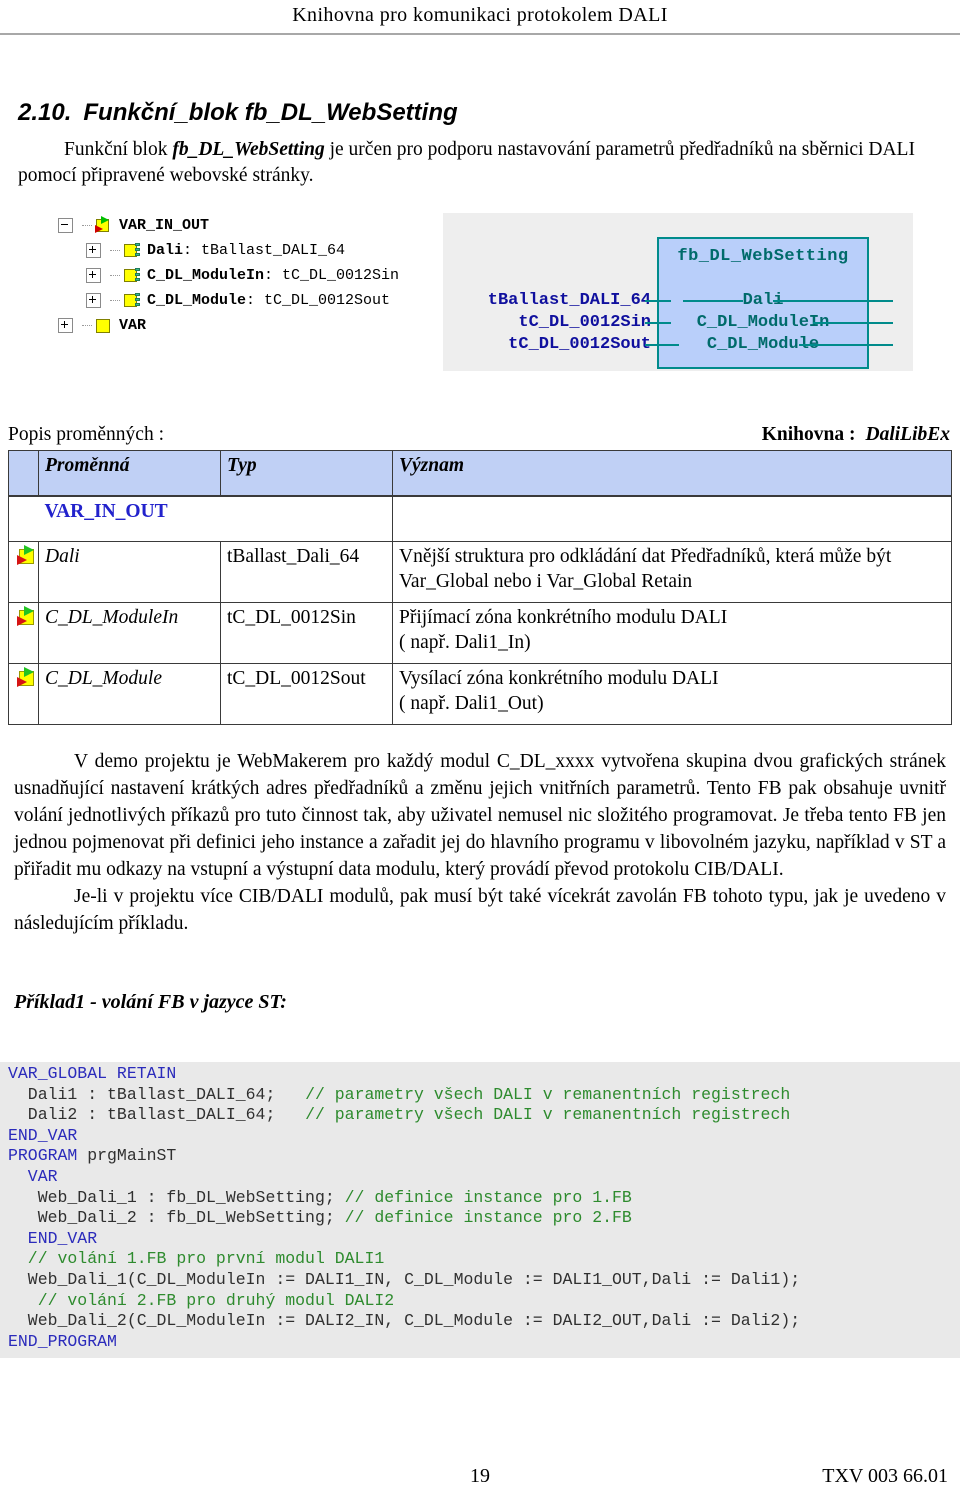  What do you see at coordinates (103, 325) in the screenshot?
I see `variable-icon` at bounding box center [103, 325].